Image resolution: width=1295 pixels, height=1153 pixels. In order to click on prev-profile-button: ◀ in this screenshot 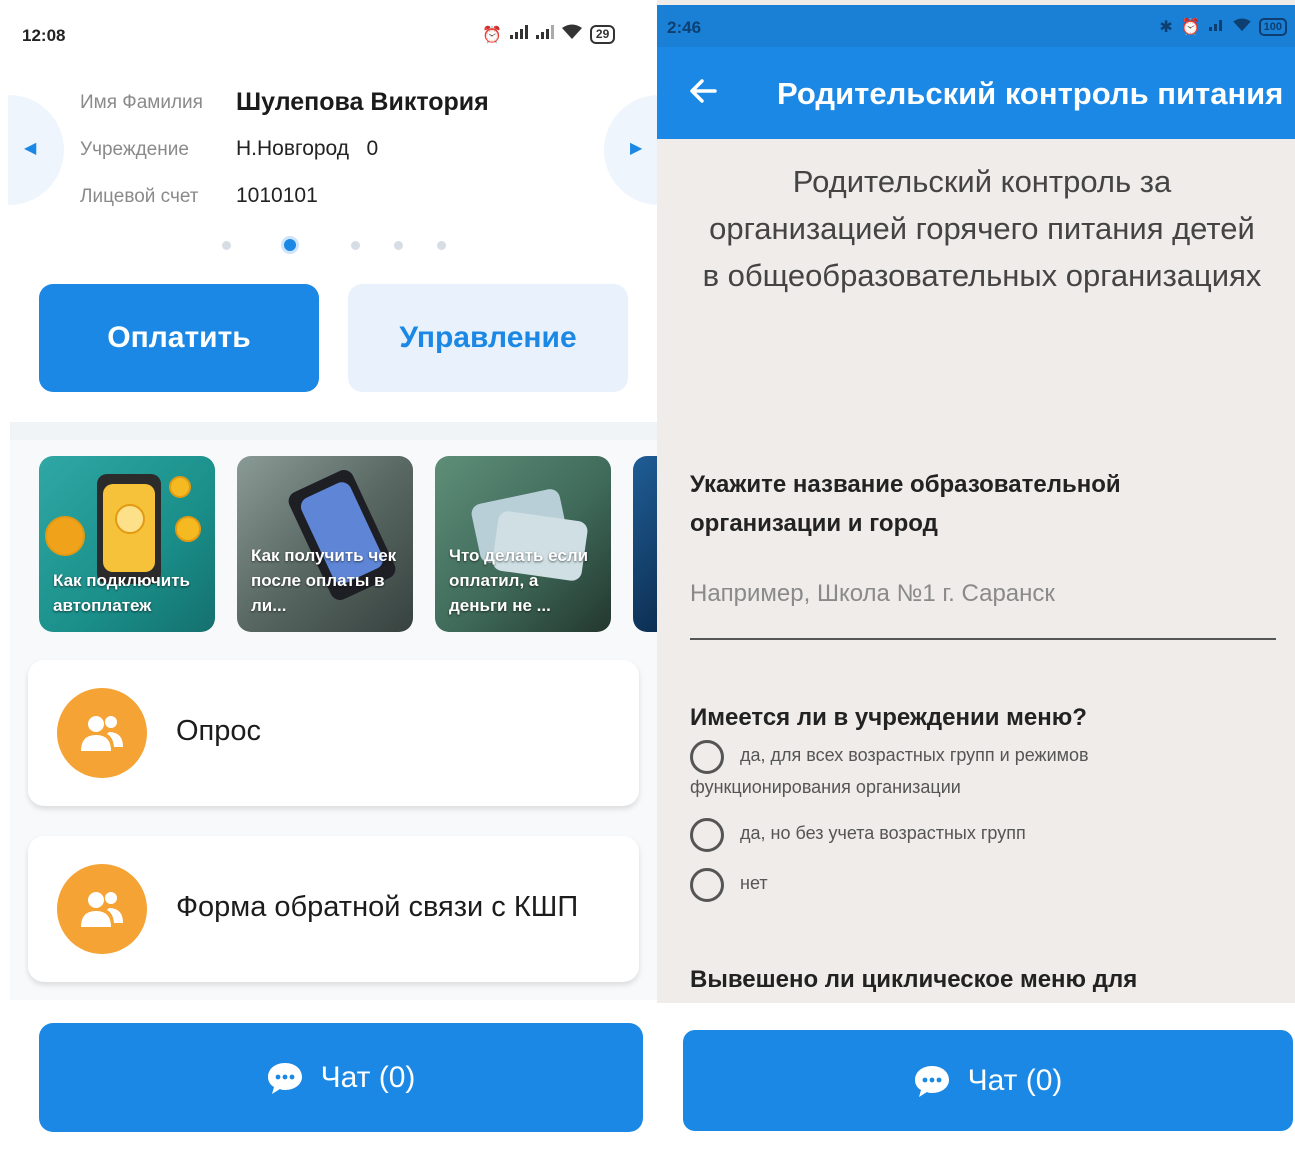, I will do `click(36, 150)`.